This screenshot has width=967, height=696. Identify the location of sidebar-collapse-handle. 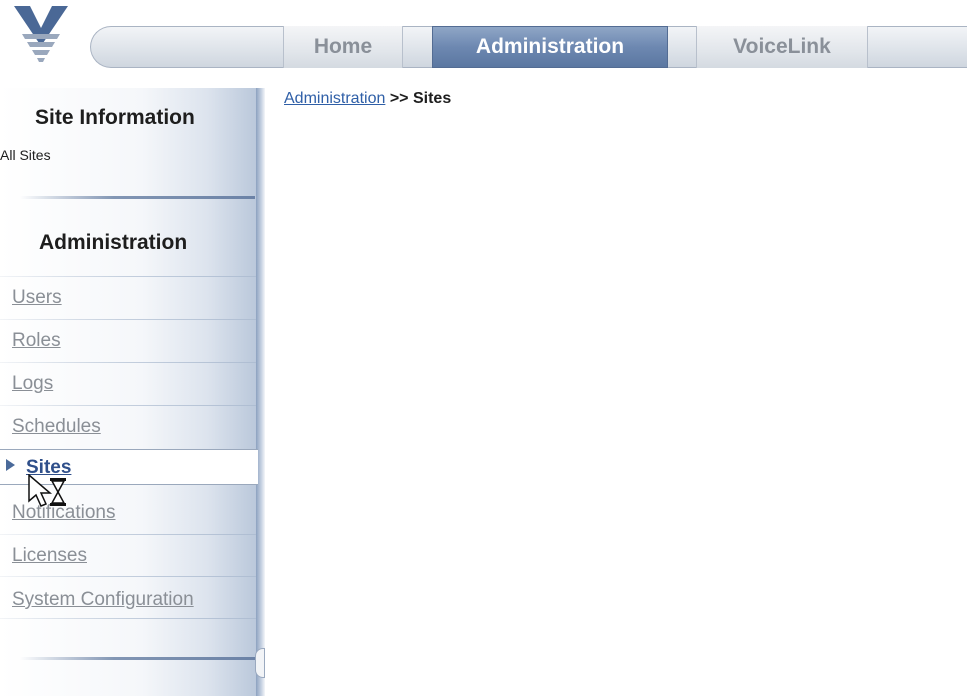
(260, 663).